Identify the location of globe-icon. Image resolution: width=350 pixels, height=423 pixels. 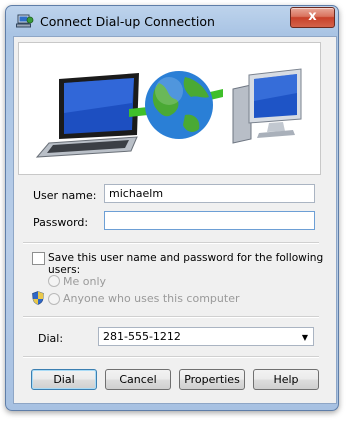
(179, 105).